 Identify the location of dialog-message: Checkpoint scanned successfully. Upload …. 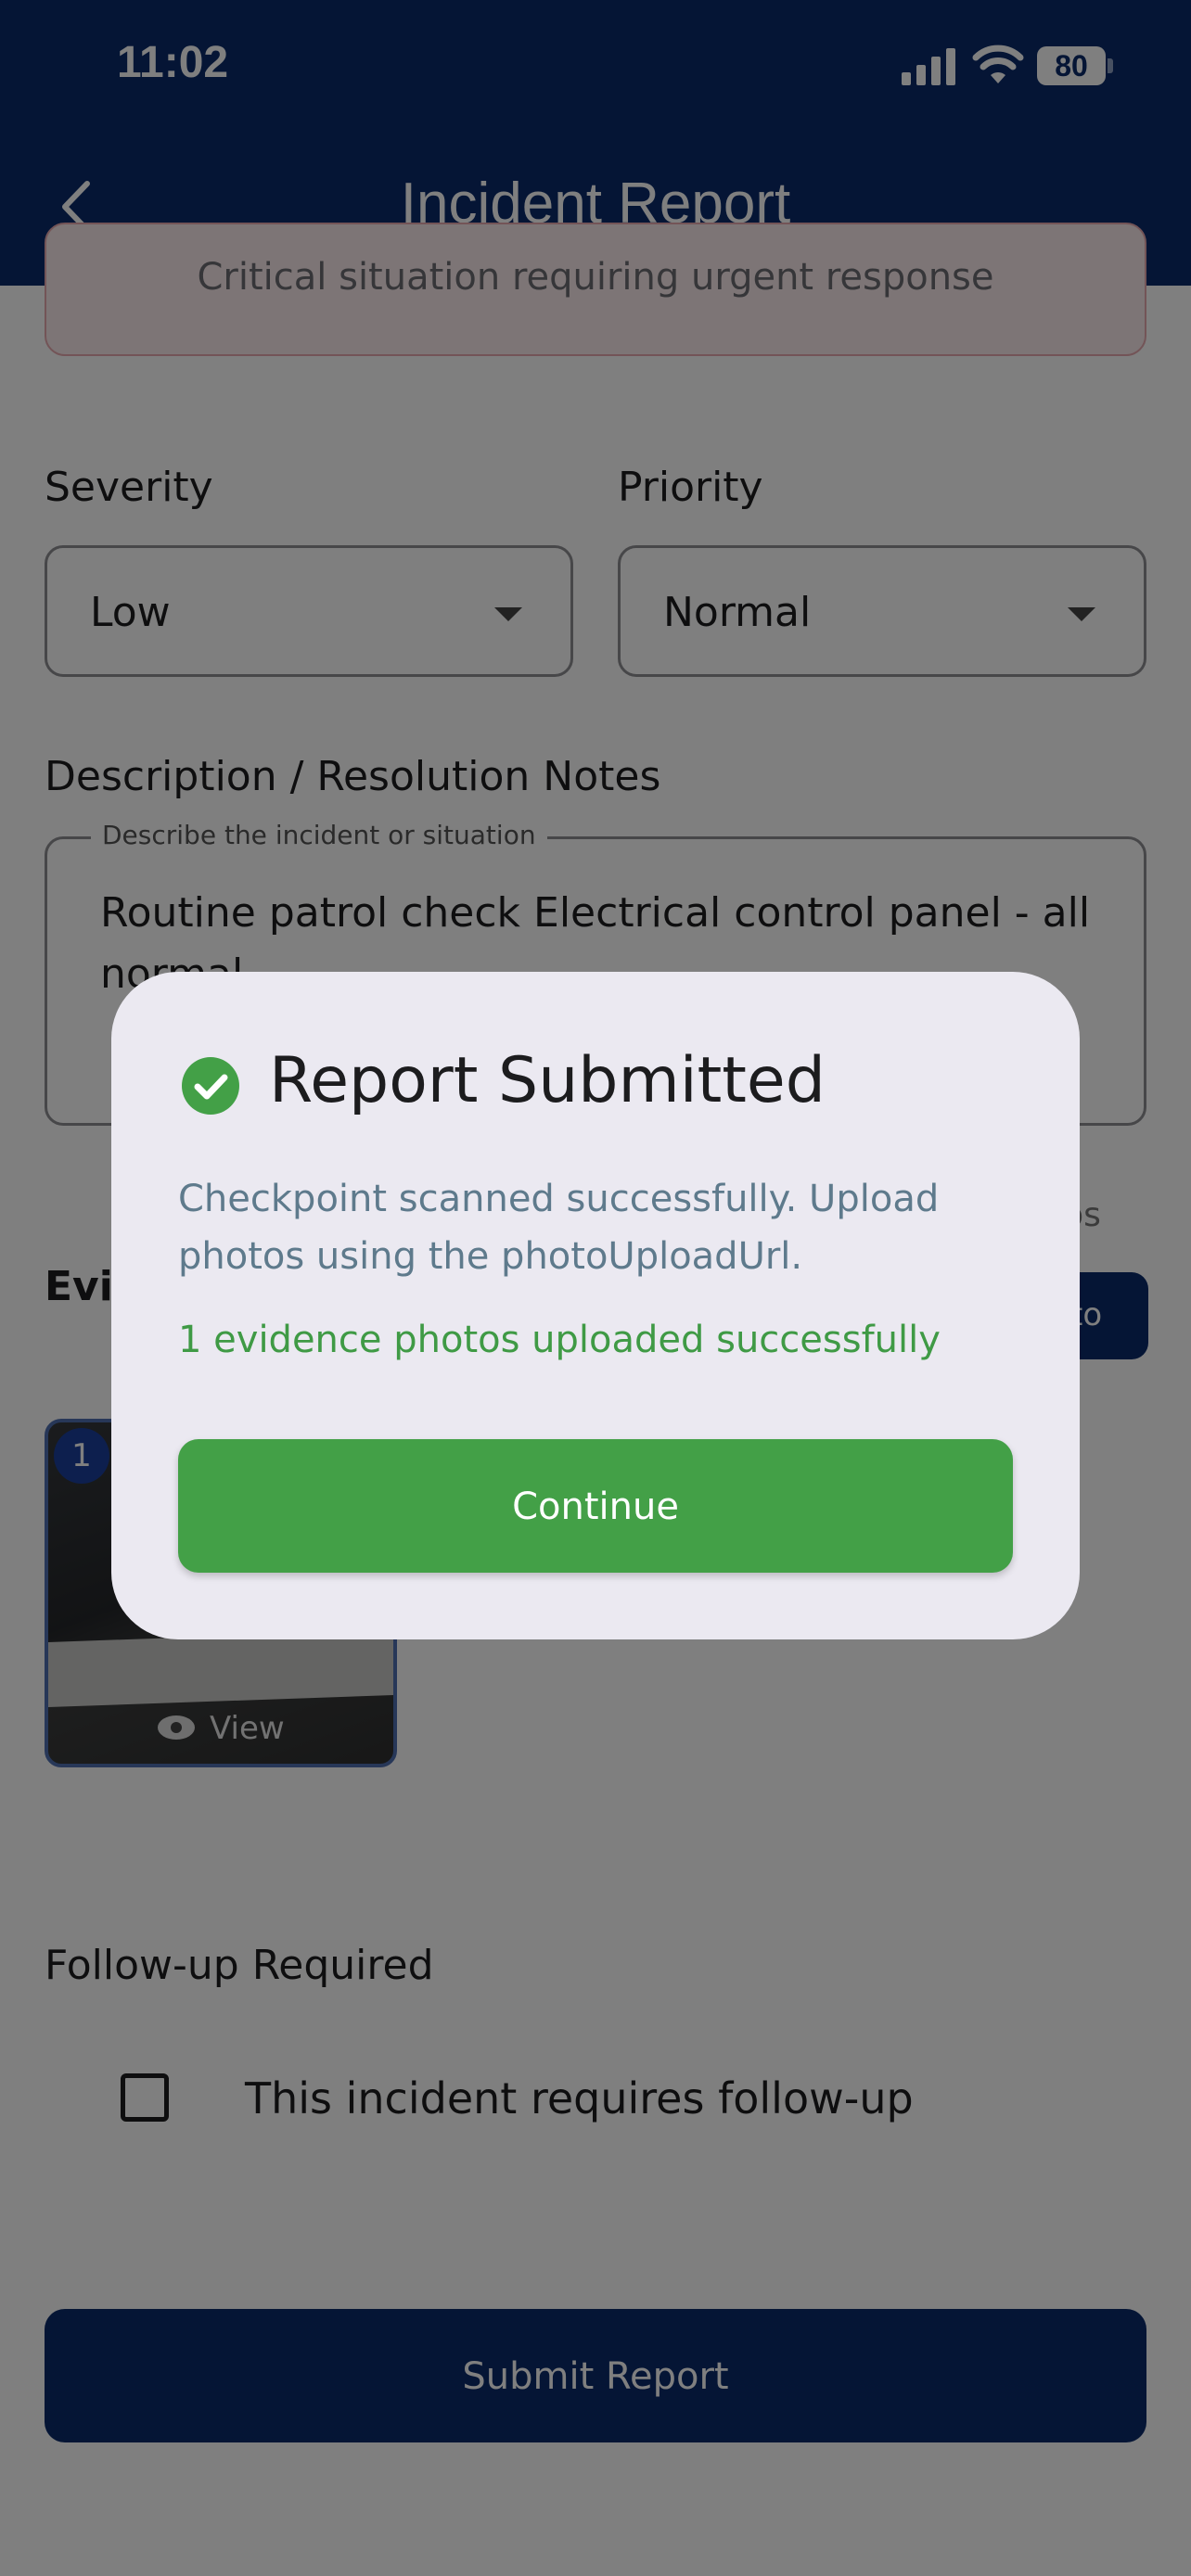
(559, 1228).